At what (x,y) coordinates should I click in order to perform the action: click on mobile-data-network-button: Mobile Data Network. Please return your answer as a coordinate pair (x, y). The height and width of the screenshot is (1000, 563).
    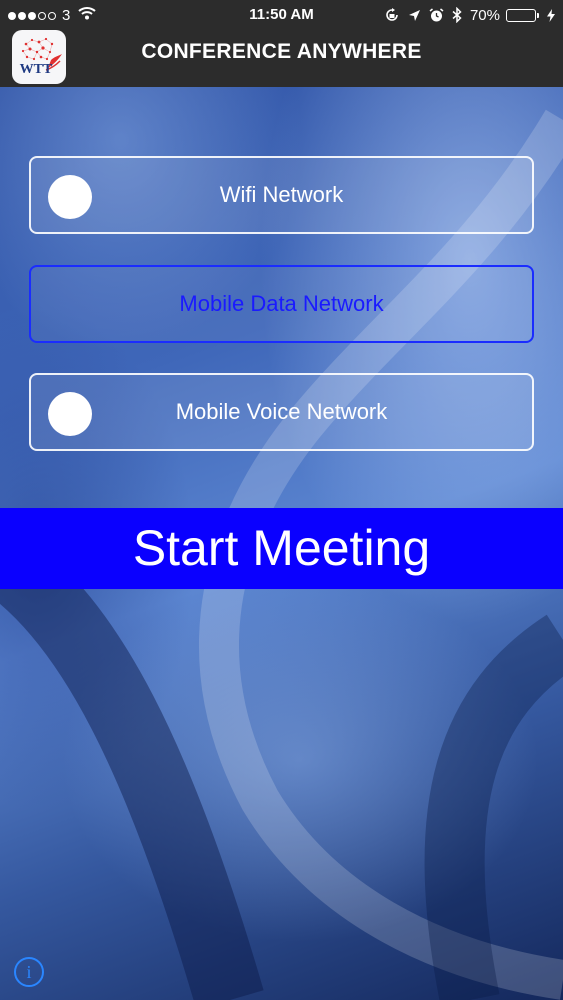
    Looking at the image, I should click on (281, 304).